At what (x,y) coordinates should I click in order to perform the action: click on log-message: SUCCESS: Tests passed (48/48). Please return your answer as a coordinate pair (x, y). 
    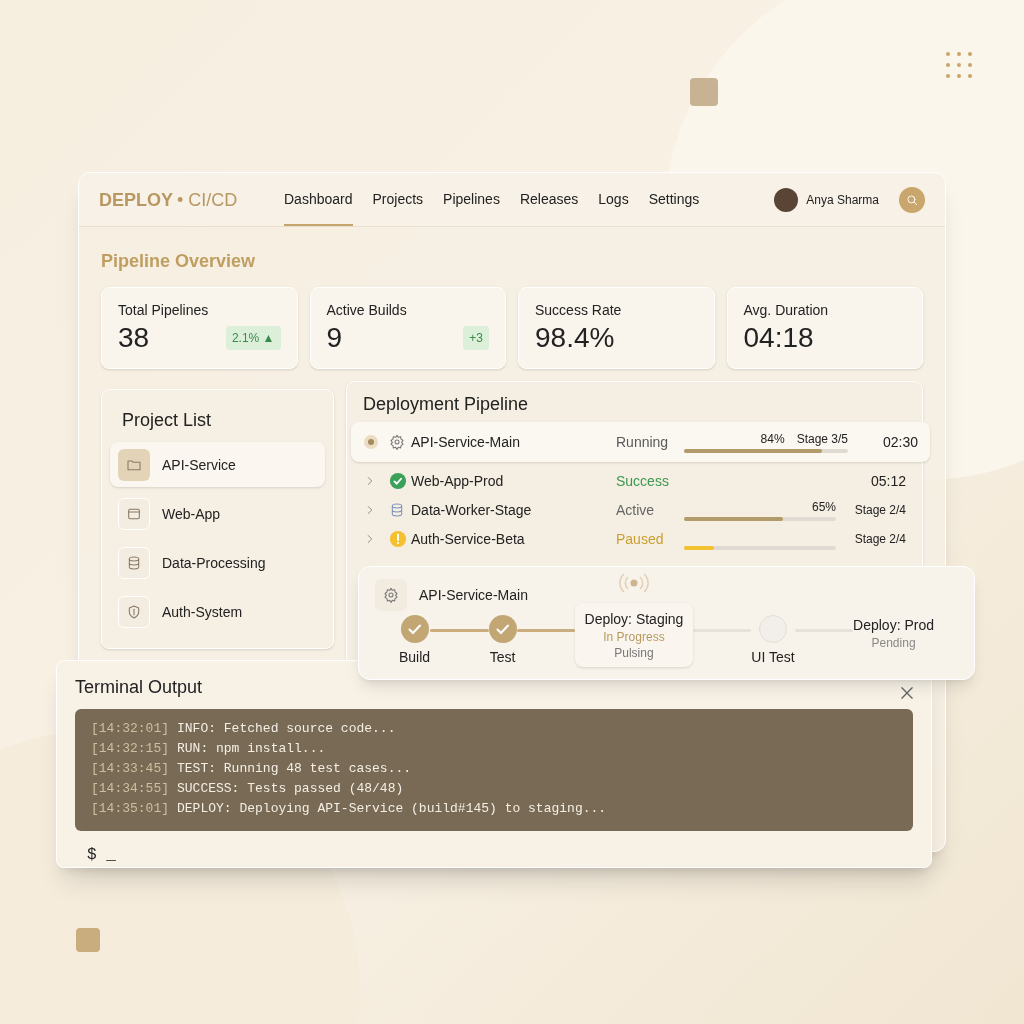
    Looking at the image, I should click on (290, 789).